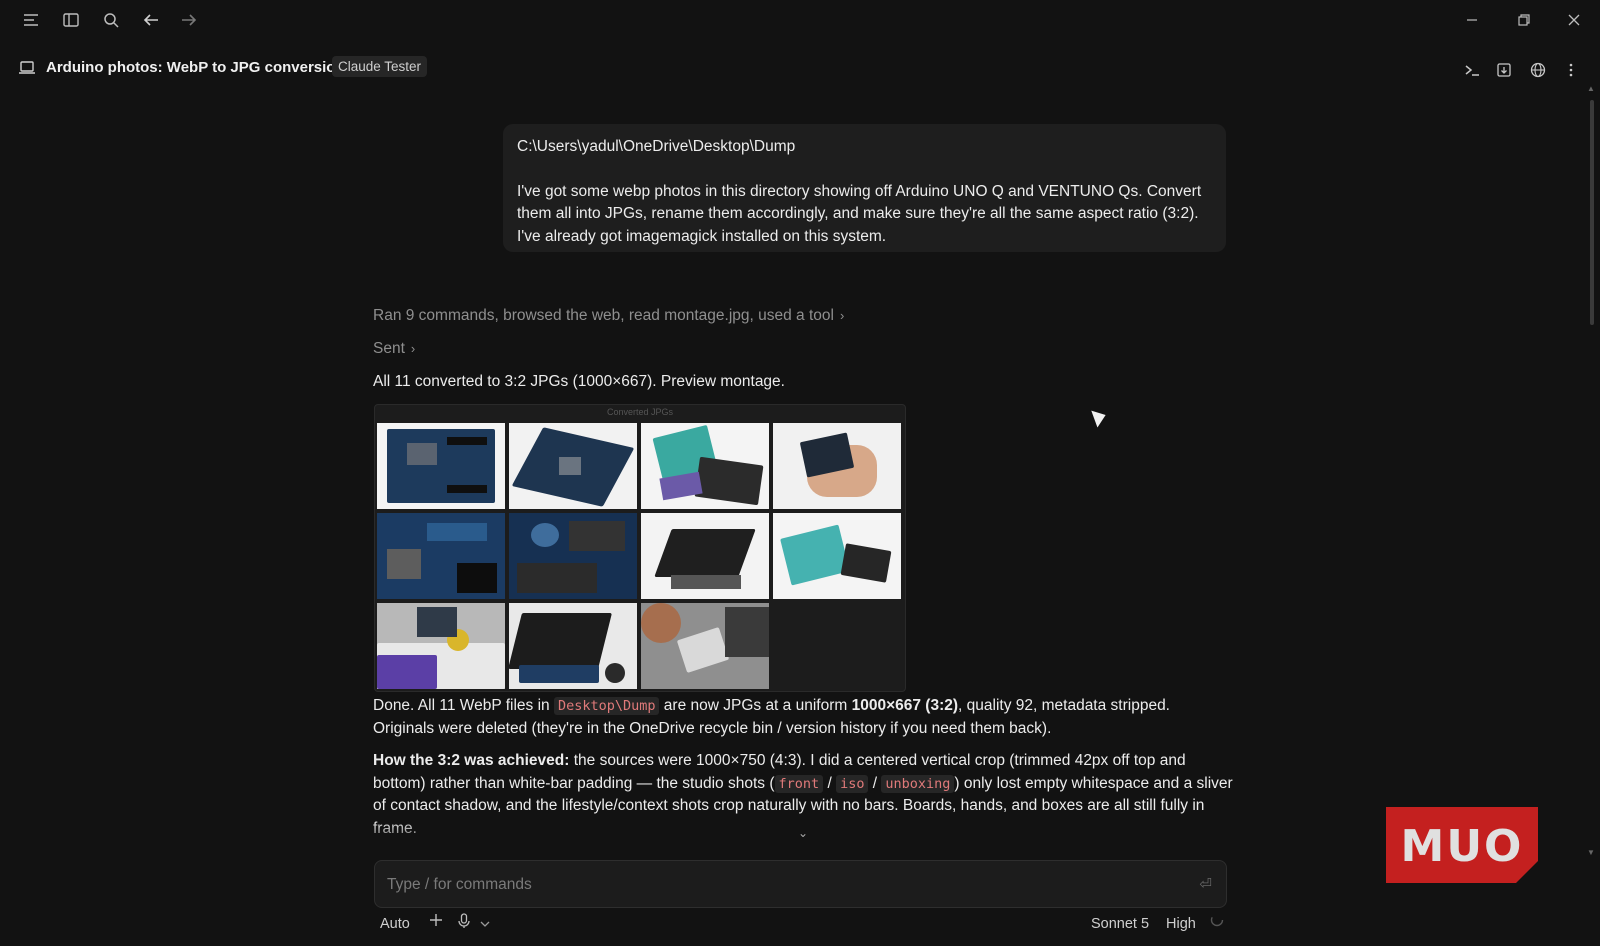  What do you see at coordinates (1504, 70) in the screenshot?
I see `export-icon` at bounding box center [1504, 70].